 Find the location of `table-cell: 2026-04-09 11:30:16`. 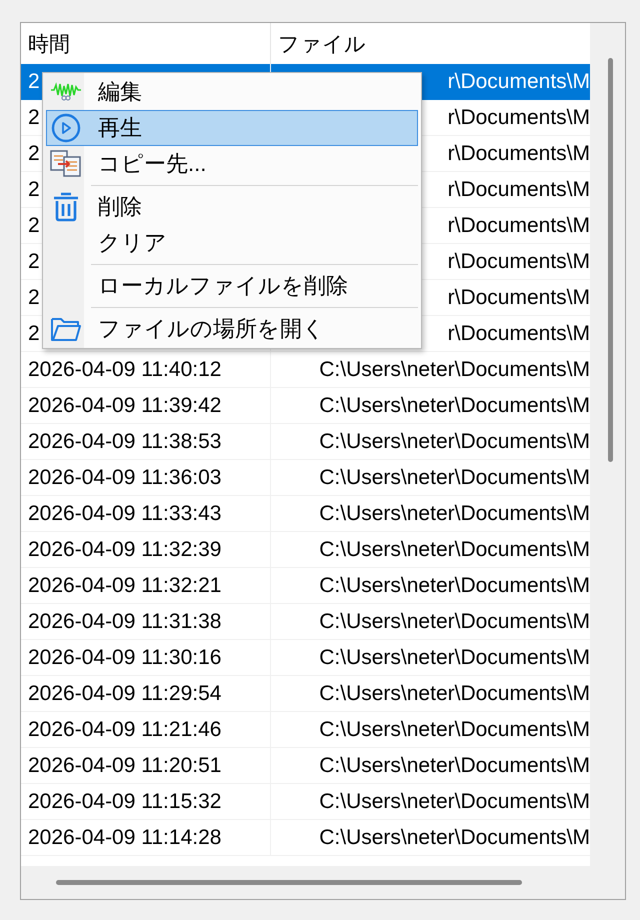

table-cell: 2026-04-09 11:30:16 is located at coordinates (125, 658).